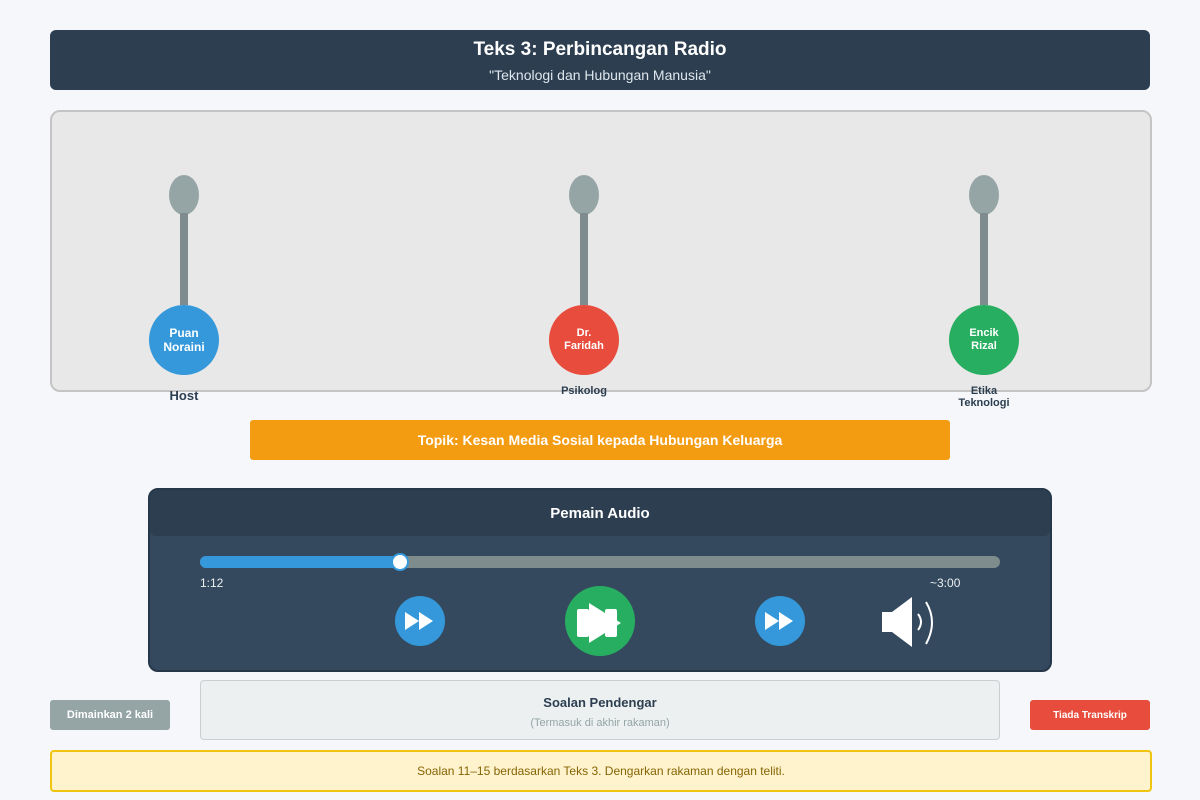  I want to click on speaker-avatar-host: Puan Noraini, so click(184, 340).